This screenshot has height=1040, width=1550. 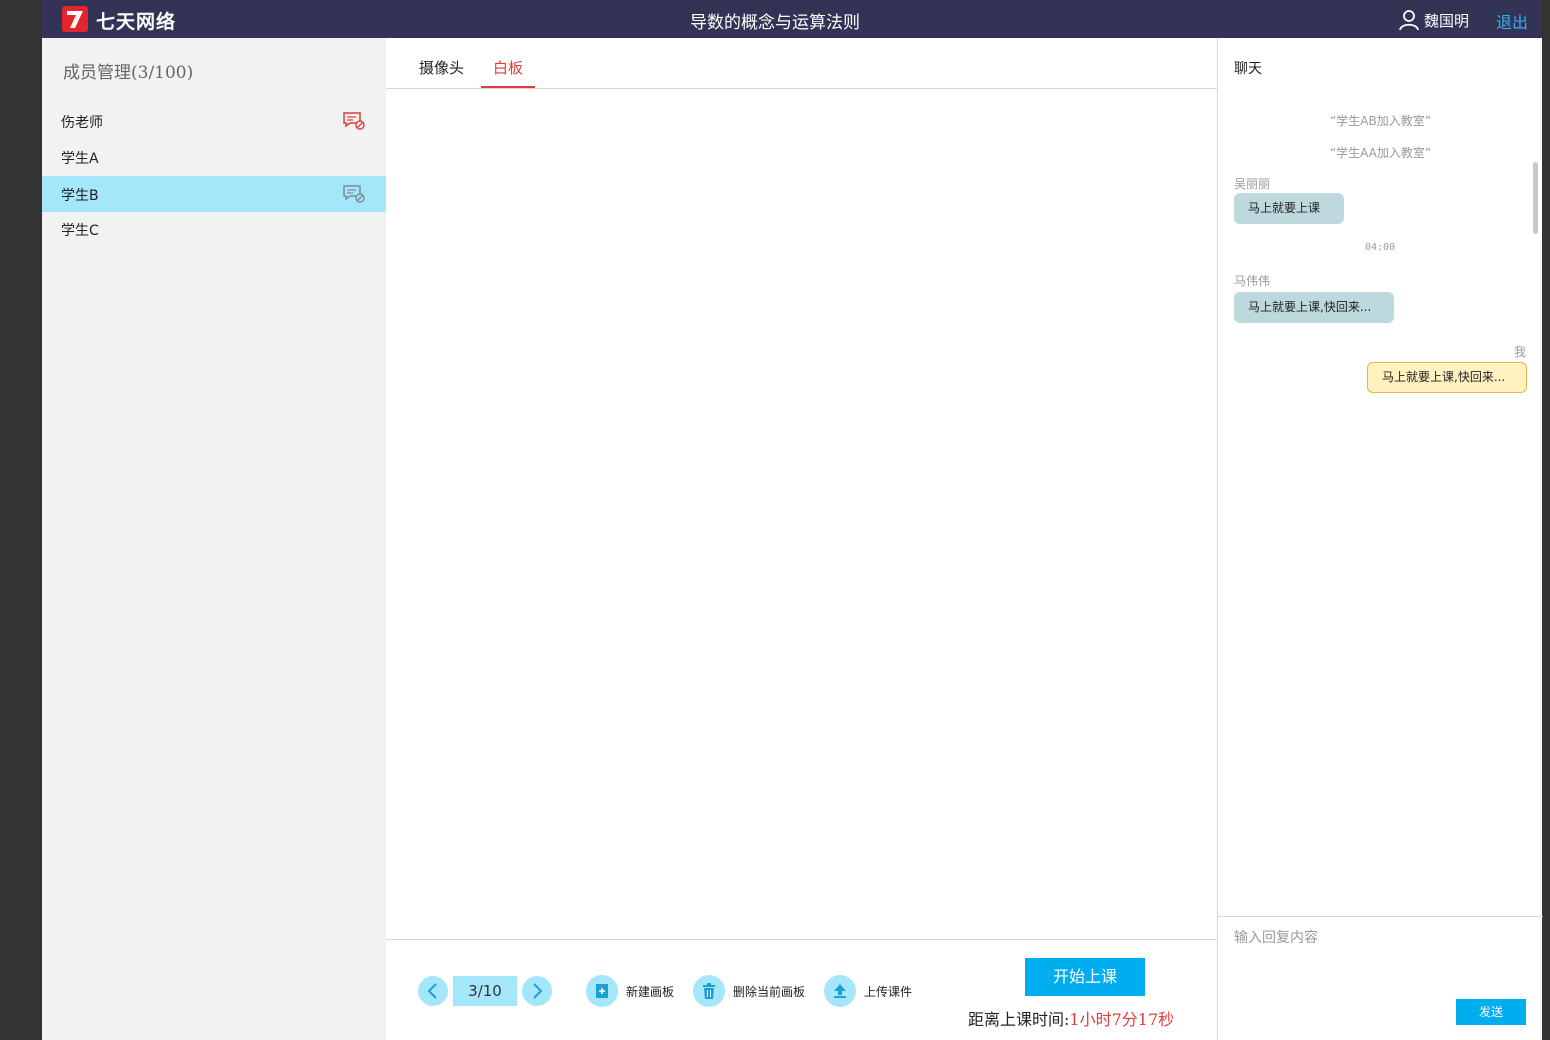 I want to click on user-name: 魏国明, so click(x=1447, y=20).